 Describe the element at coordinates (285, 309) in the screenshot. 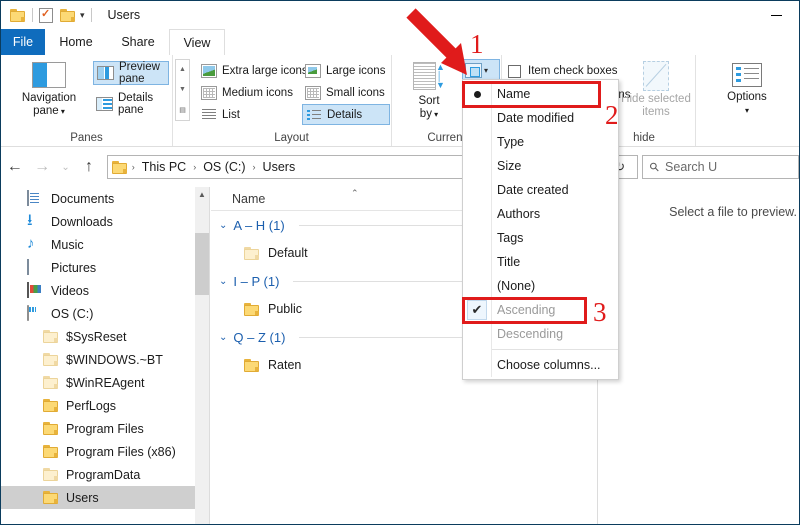

I see `list-item-label: Public` at that location.